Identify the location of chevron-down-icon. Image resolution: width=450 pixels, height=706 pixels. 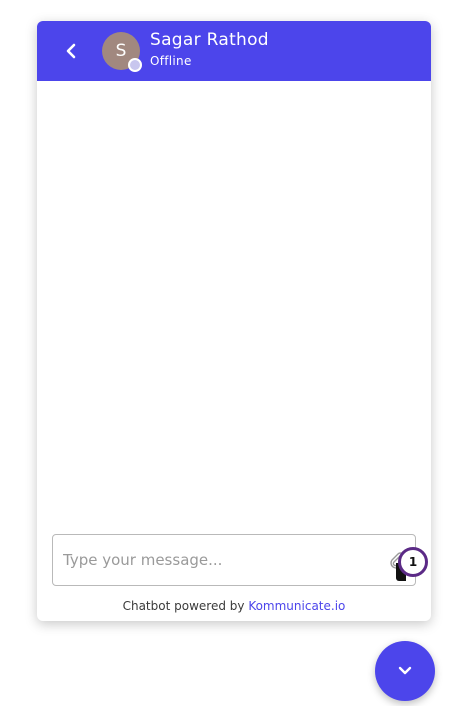
(405, 670).